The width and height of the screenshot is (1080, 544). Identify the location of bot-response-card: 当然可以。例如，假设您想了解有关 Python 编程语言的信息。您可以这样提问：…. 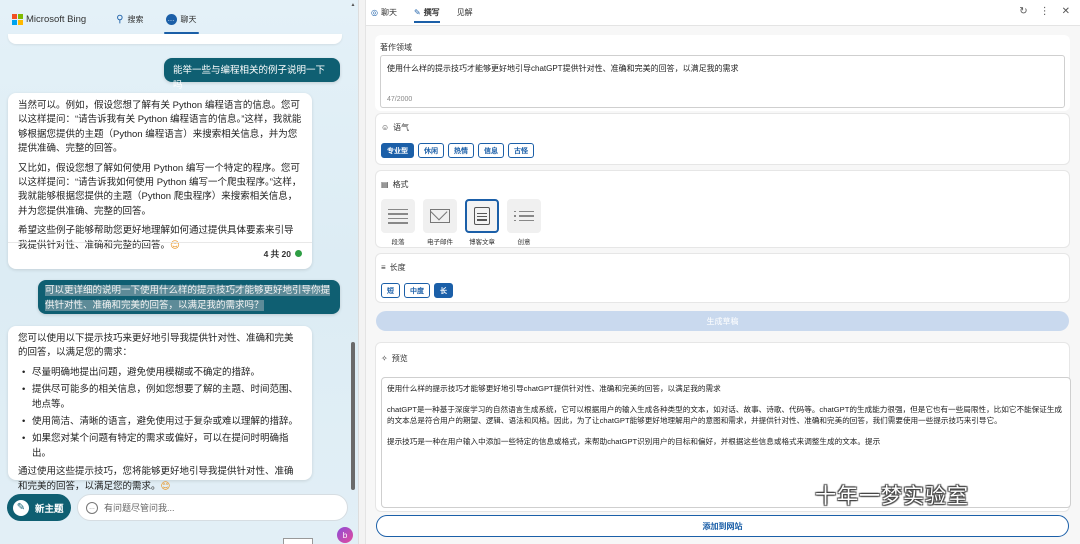
(160, 181).